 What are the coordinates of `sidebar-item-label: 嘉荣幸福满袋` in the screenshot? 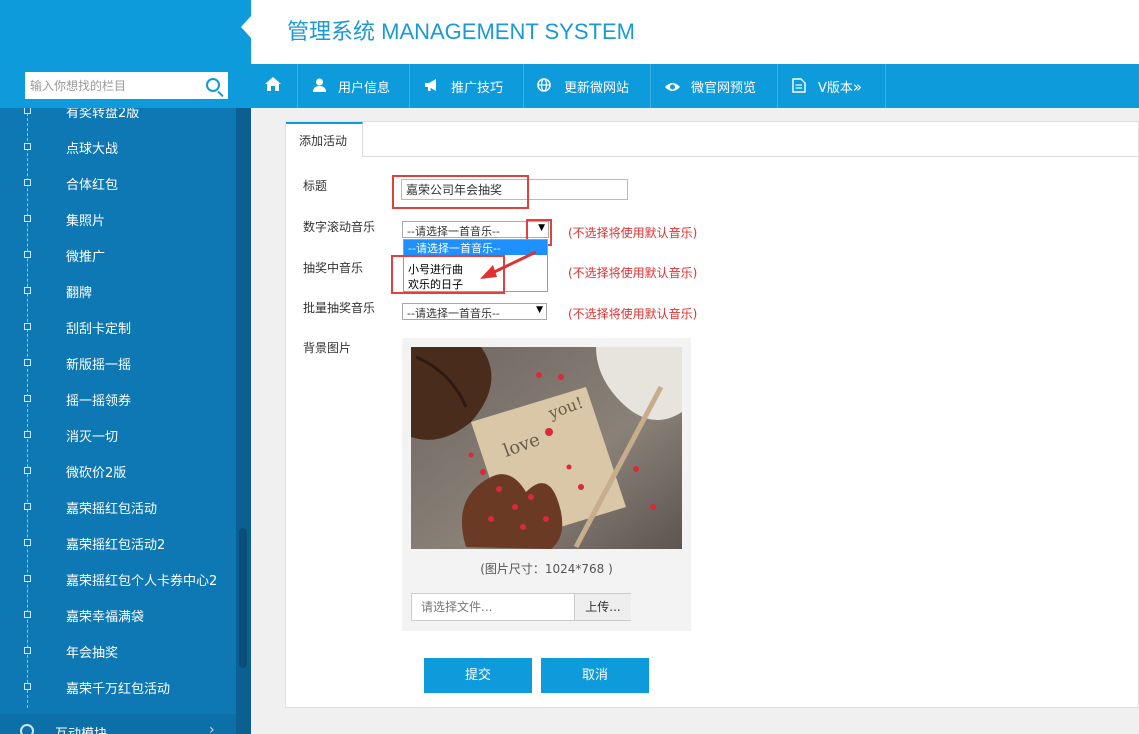 It's located at (105, 617).